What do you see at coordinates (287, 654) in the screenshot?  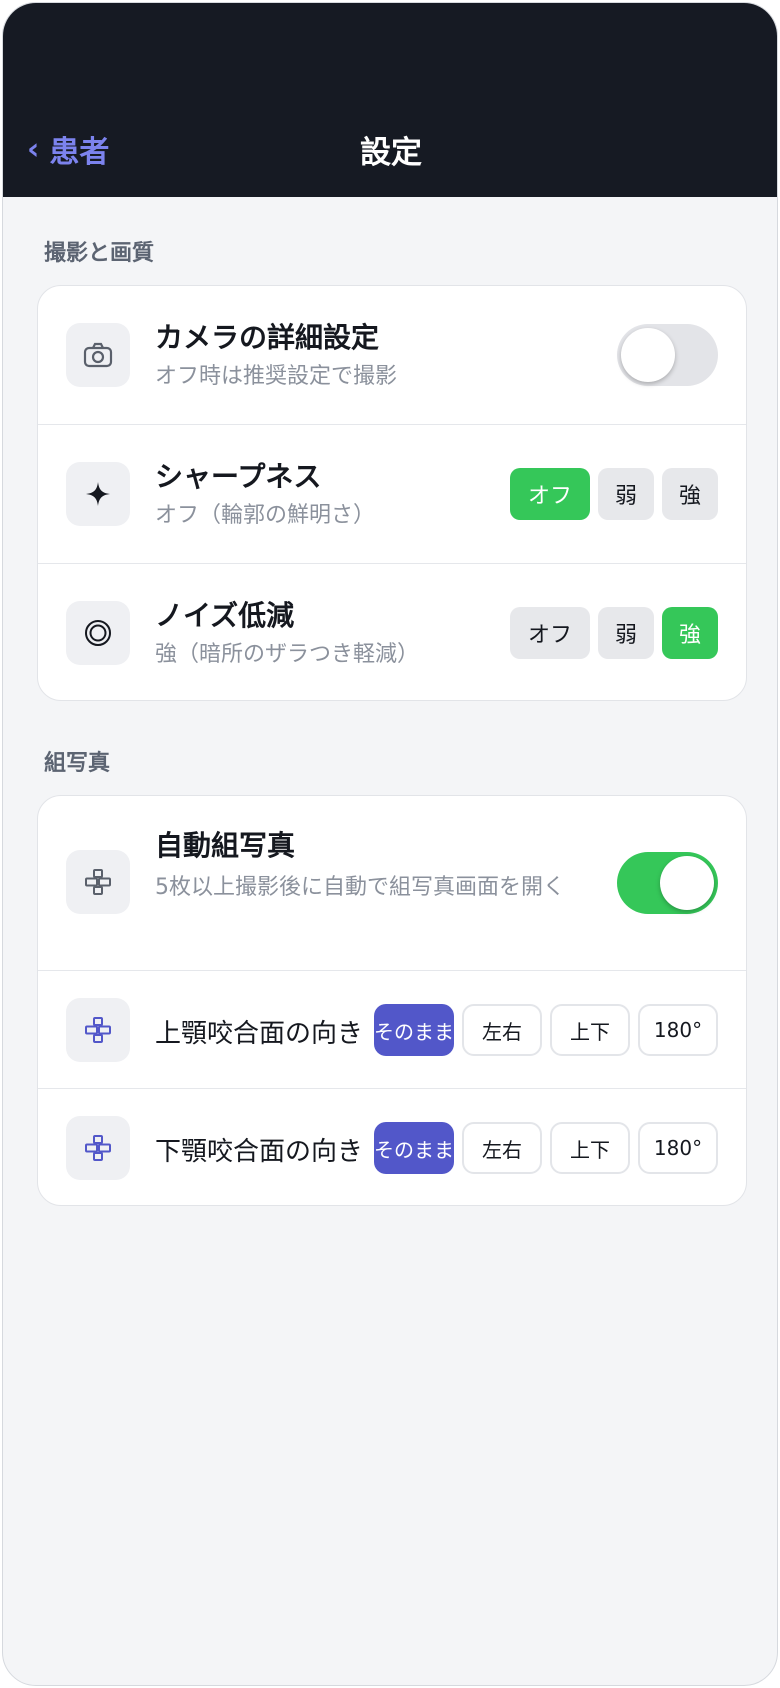 I see `noise-reduction-subtitle: 強（暗所のザラつき軽減）` at bounding box center [287, 654].